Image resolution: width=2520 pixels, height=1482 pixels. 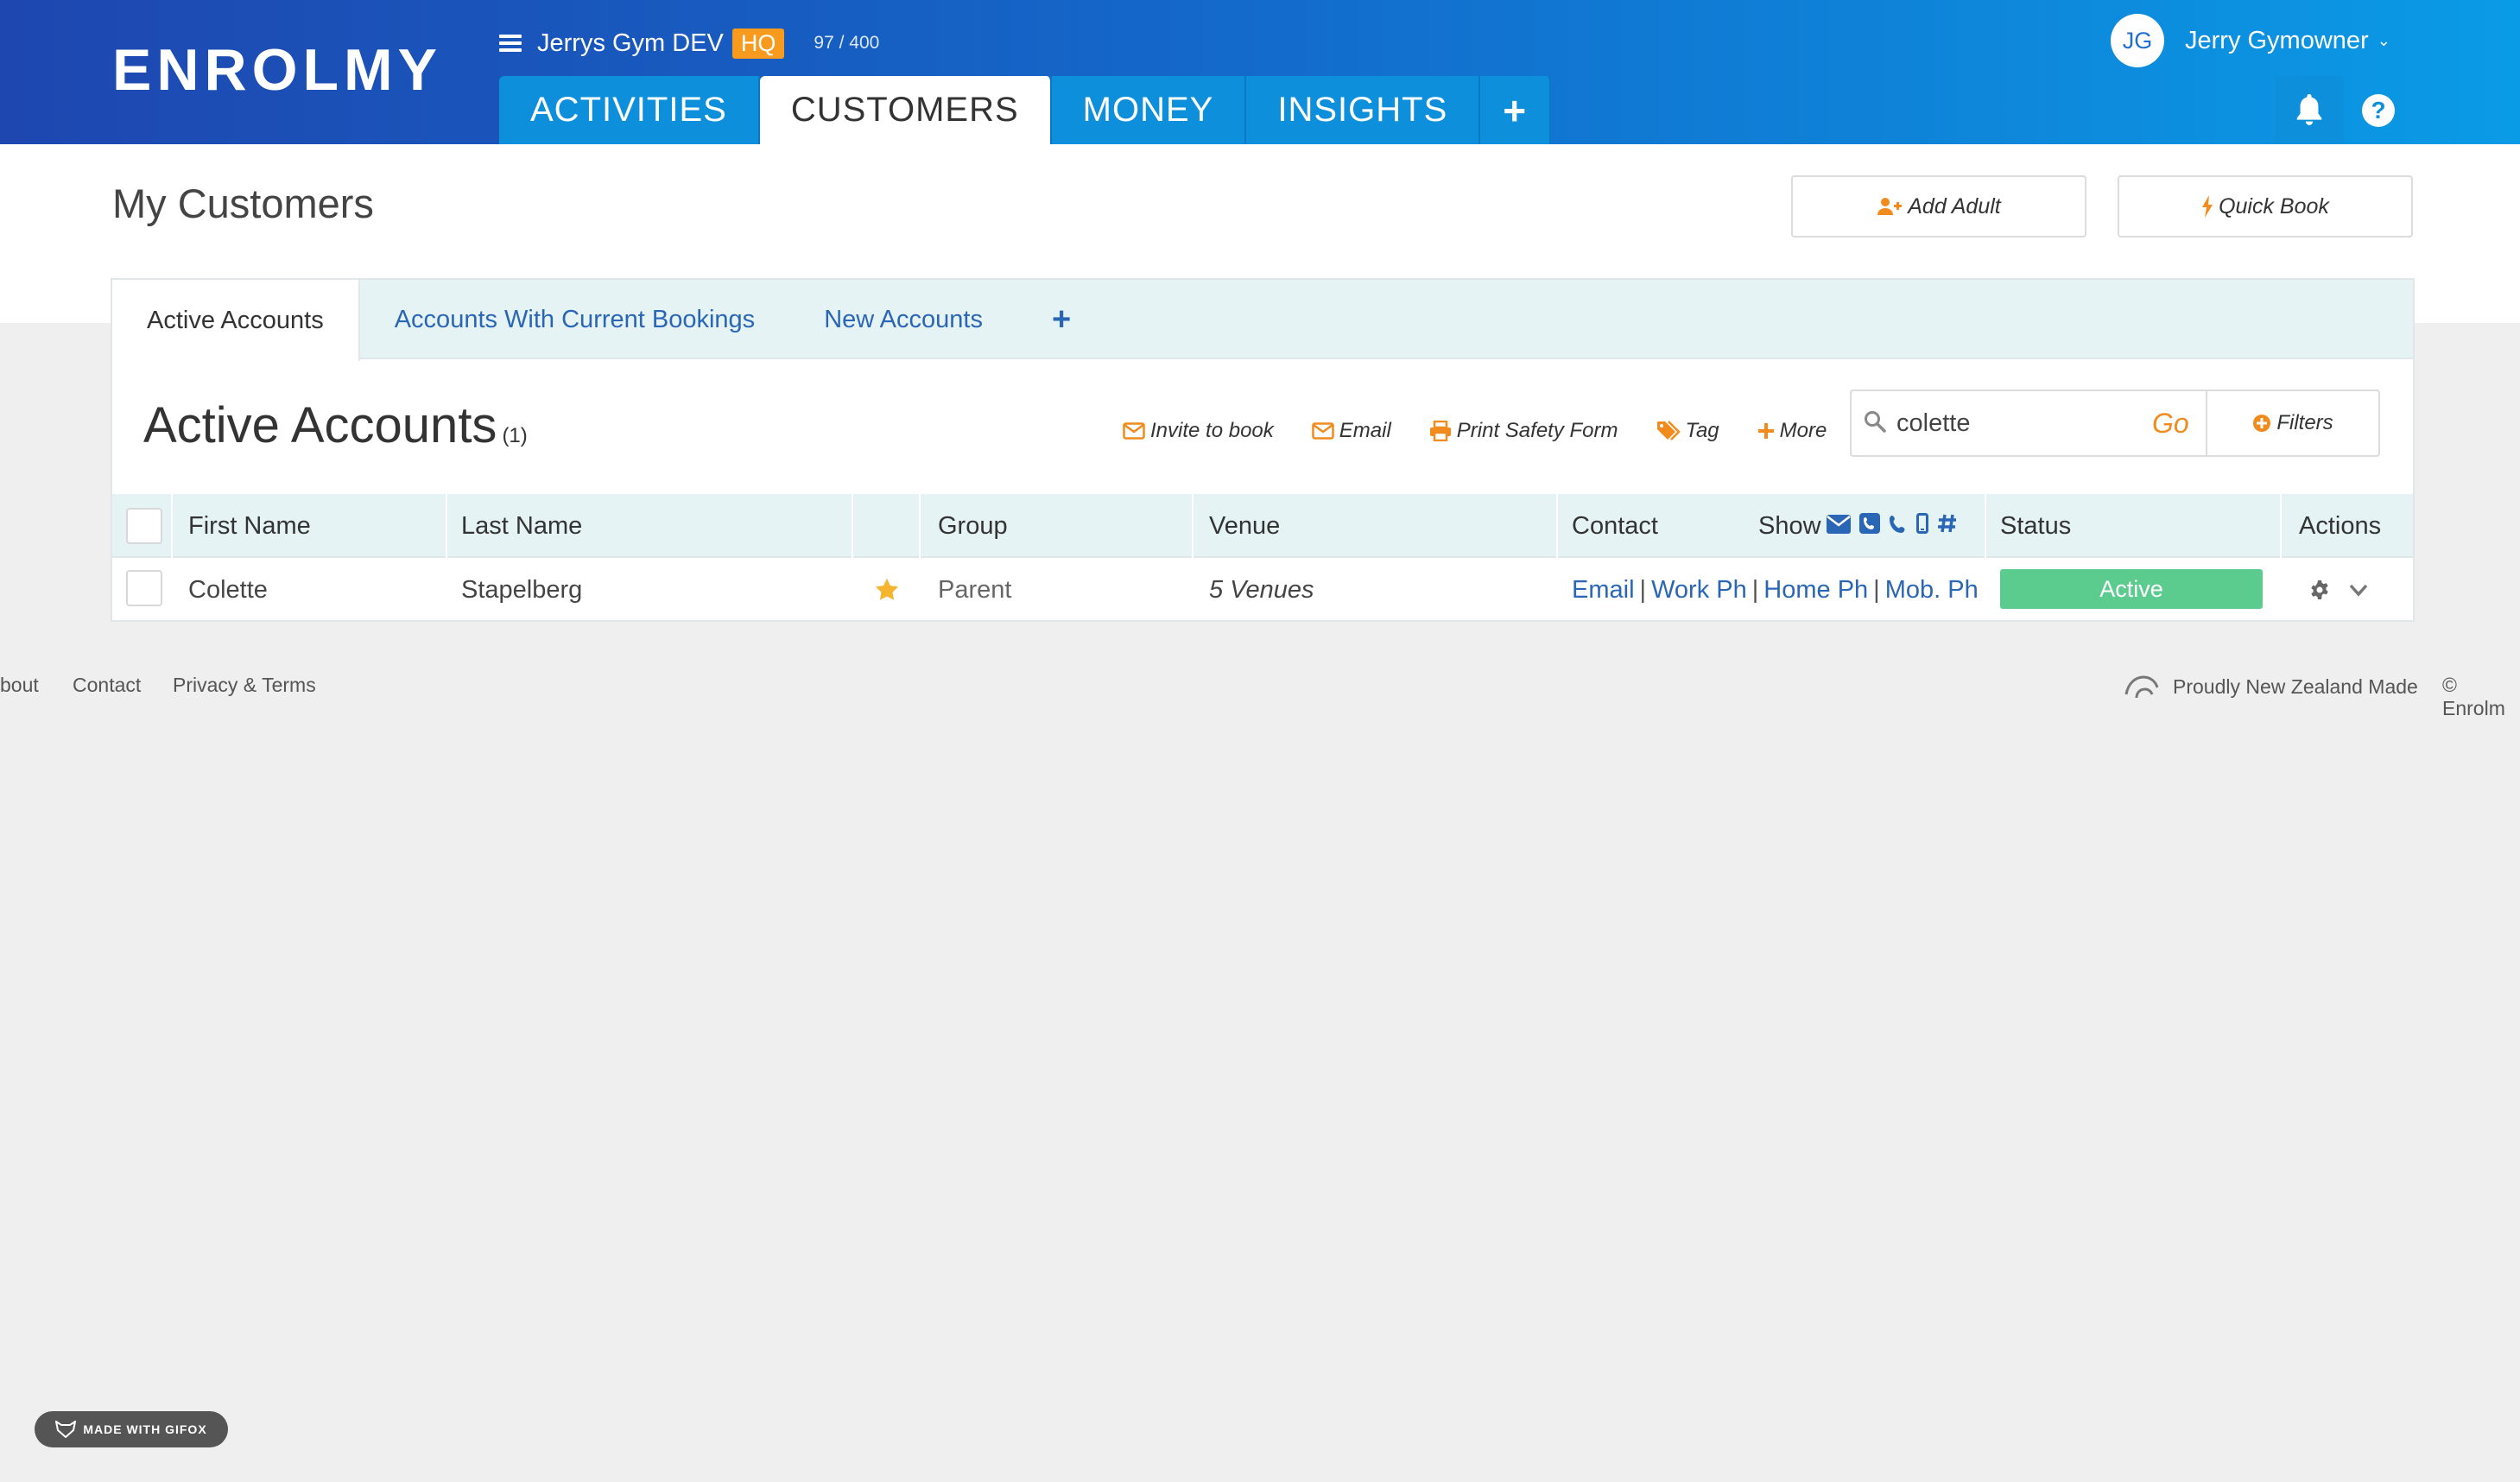 I want to click on user-menu: JG Jerry Gymowner ⌄, so click(x=2250, y=41).